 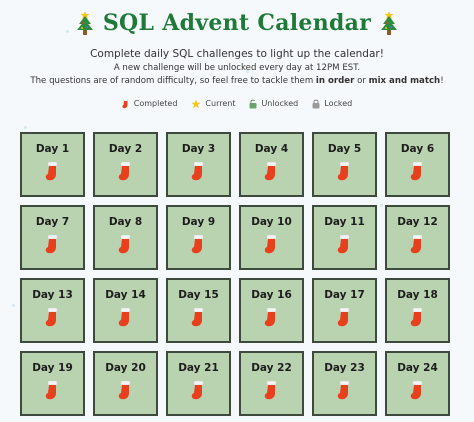 I want to click on day-label: Day 7, so click(x=52, y=222).